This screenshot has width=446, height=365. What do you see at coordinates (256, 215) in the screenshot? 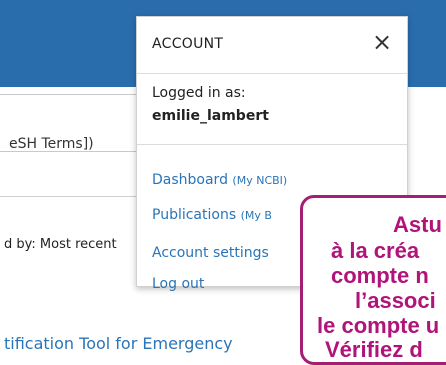
I see `publications-link-suffix: (My B` at bounding box center [256, 215].